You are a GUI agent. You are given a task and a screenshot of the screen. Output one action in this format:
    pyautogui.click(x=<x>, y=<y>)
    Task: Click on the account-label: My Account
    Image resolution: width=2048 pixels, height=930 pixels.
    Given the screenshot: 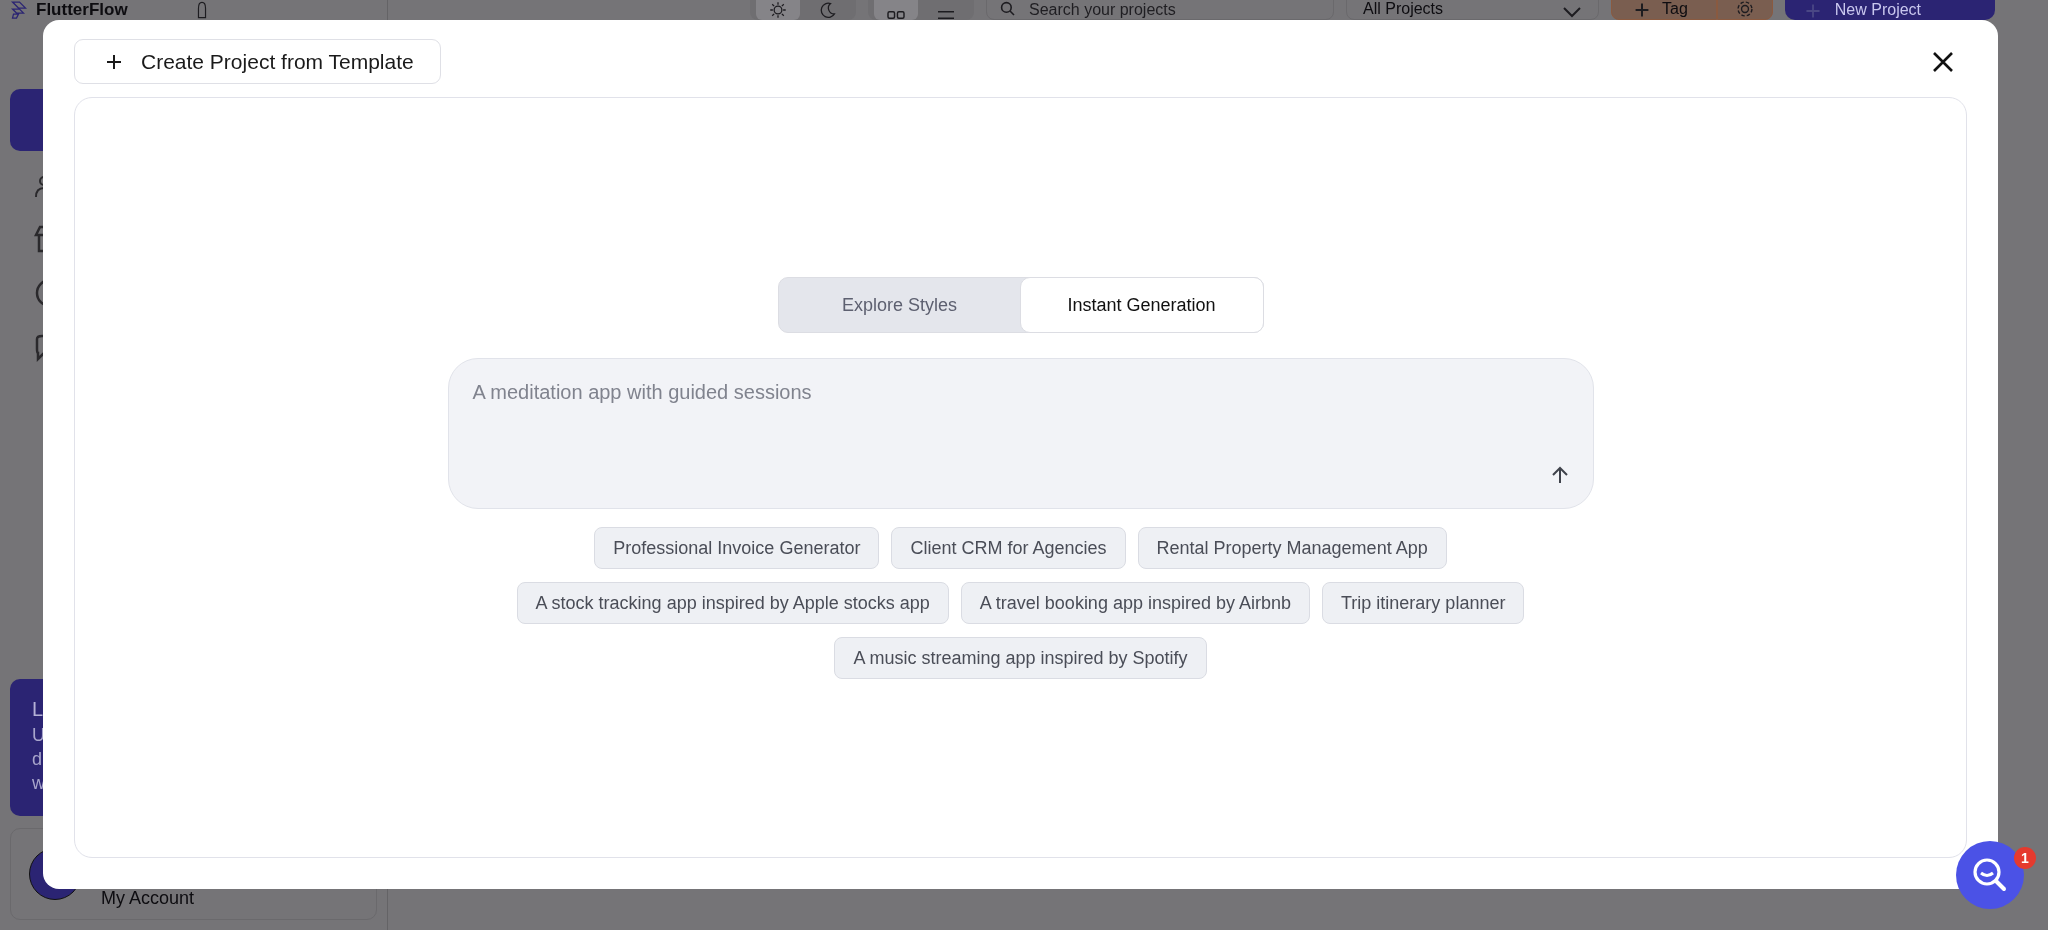 What is the action you would take?
    pyautogui.click(x=148, y=898)
    